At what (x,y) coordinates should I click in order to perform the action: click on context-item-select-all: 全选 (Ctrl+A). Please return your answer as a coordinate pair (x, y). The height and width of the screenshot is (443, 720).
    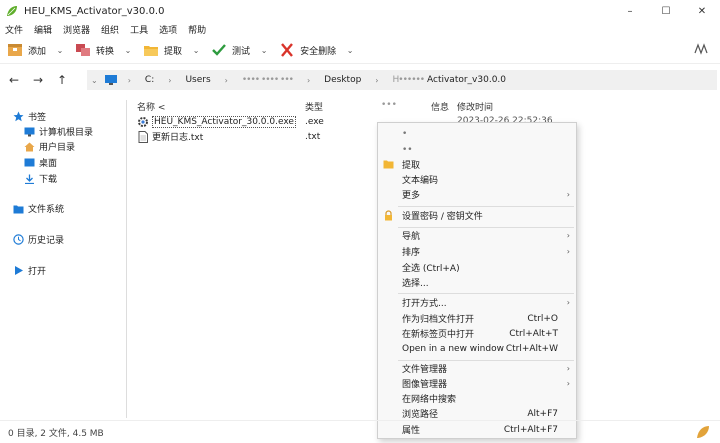
    Looking at the image, I should click on (477, 267).